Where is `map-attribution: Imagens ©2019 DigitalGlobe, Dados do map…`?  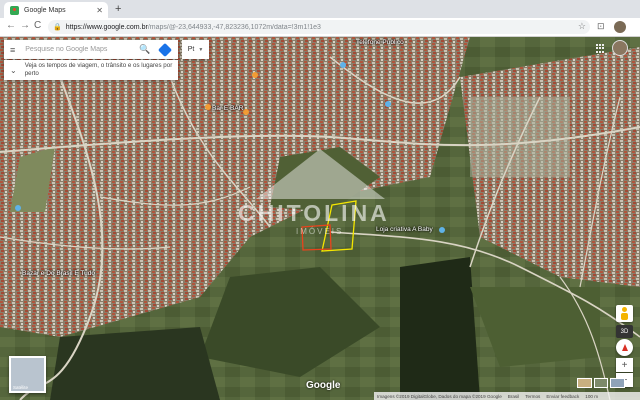 map-attribution: Imagens ©2019 DigitalGlobe, Dados do map… is located at coordinates (507, 396).